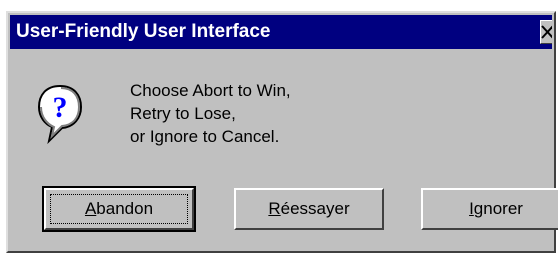 The image size is (558, 255). Describe the element at coordinates (210, 90) in the screenshot. I see `message-line: Choose Abort to Win,` at that location.